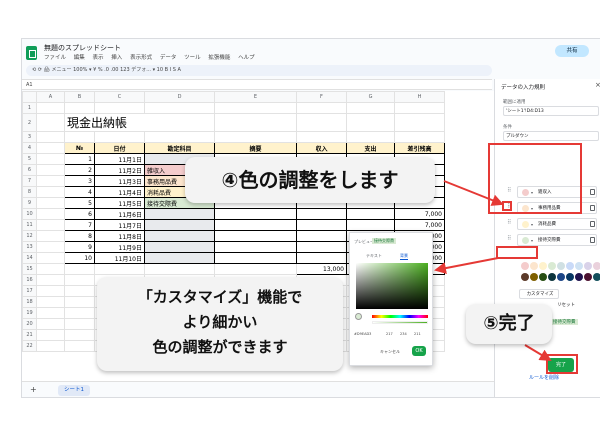 This screenshot has height=444, width=600. I want to click on trash-icon, so click(592, 224).